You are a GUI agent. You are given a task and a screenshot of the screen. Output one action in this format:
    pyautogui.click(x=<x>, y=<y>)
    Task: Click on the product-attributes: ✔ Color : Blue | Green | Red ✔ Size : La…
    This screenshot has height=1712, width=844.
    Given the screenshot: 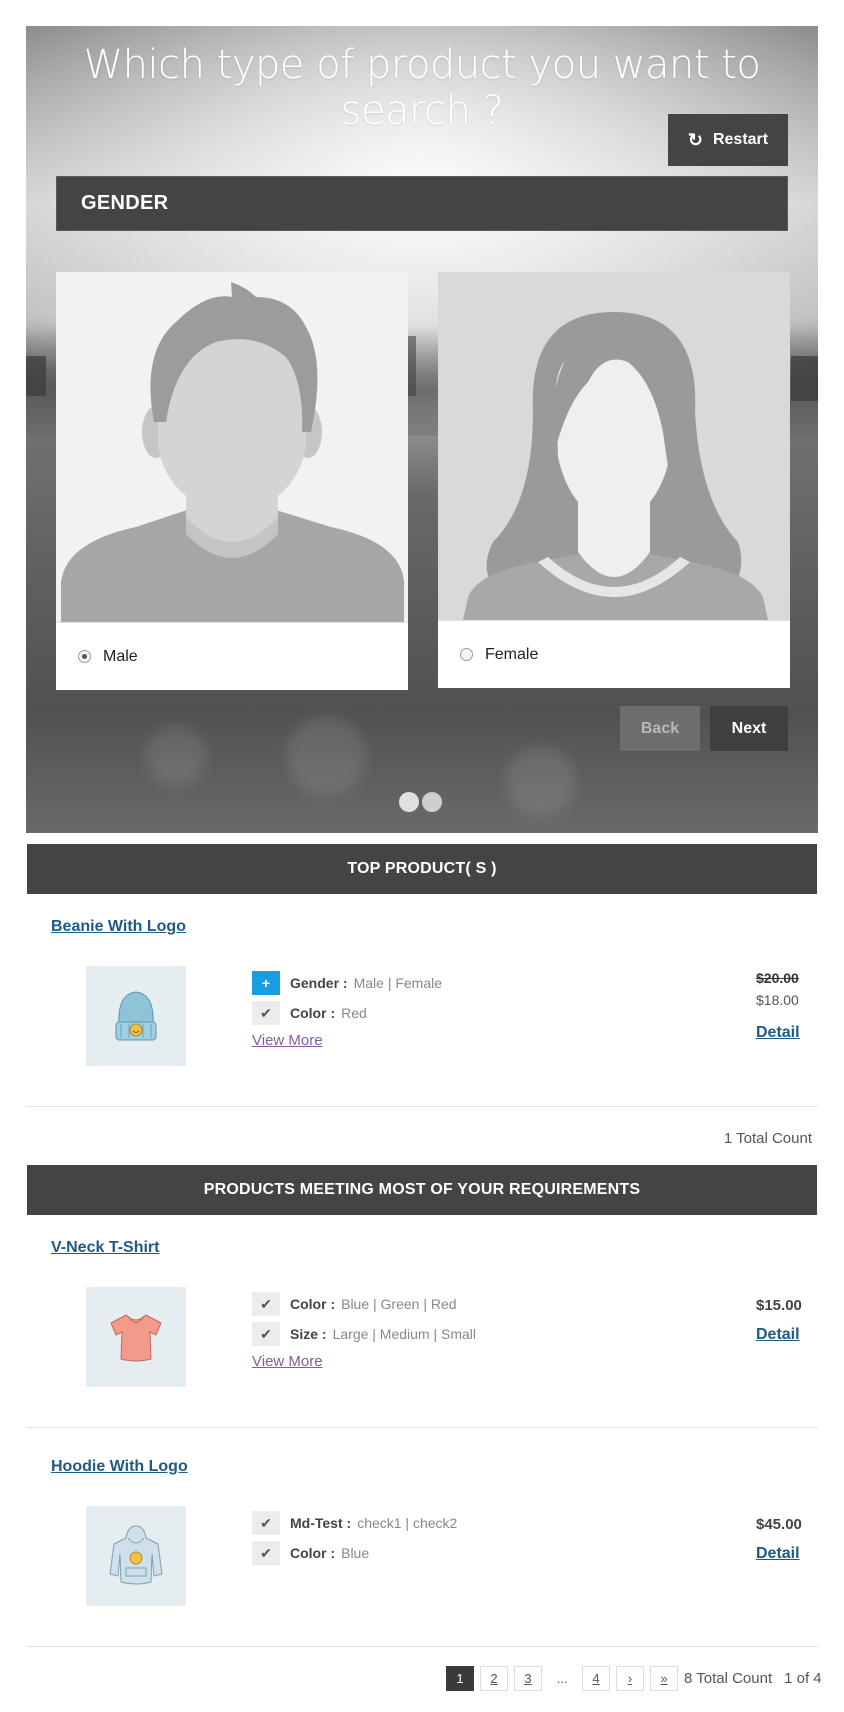 What is the action you would take?
    pyautogui.click(x=364, y=1331)
    